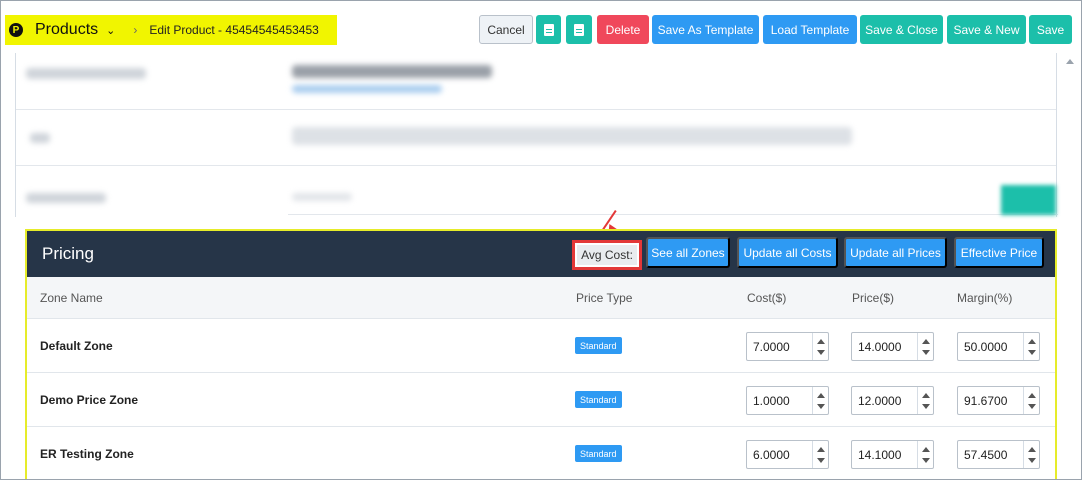 The width and height of the screenshot is (1082, 480). What do you see at coordinates (688, 252) in the screenshot?
I see `see-all-zones-button: See all Zones` at bounding box center [688, 252].